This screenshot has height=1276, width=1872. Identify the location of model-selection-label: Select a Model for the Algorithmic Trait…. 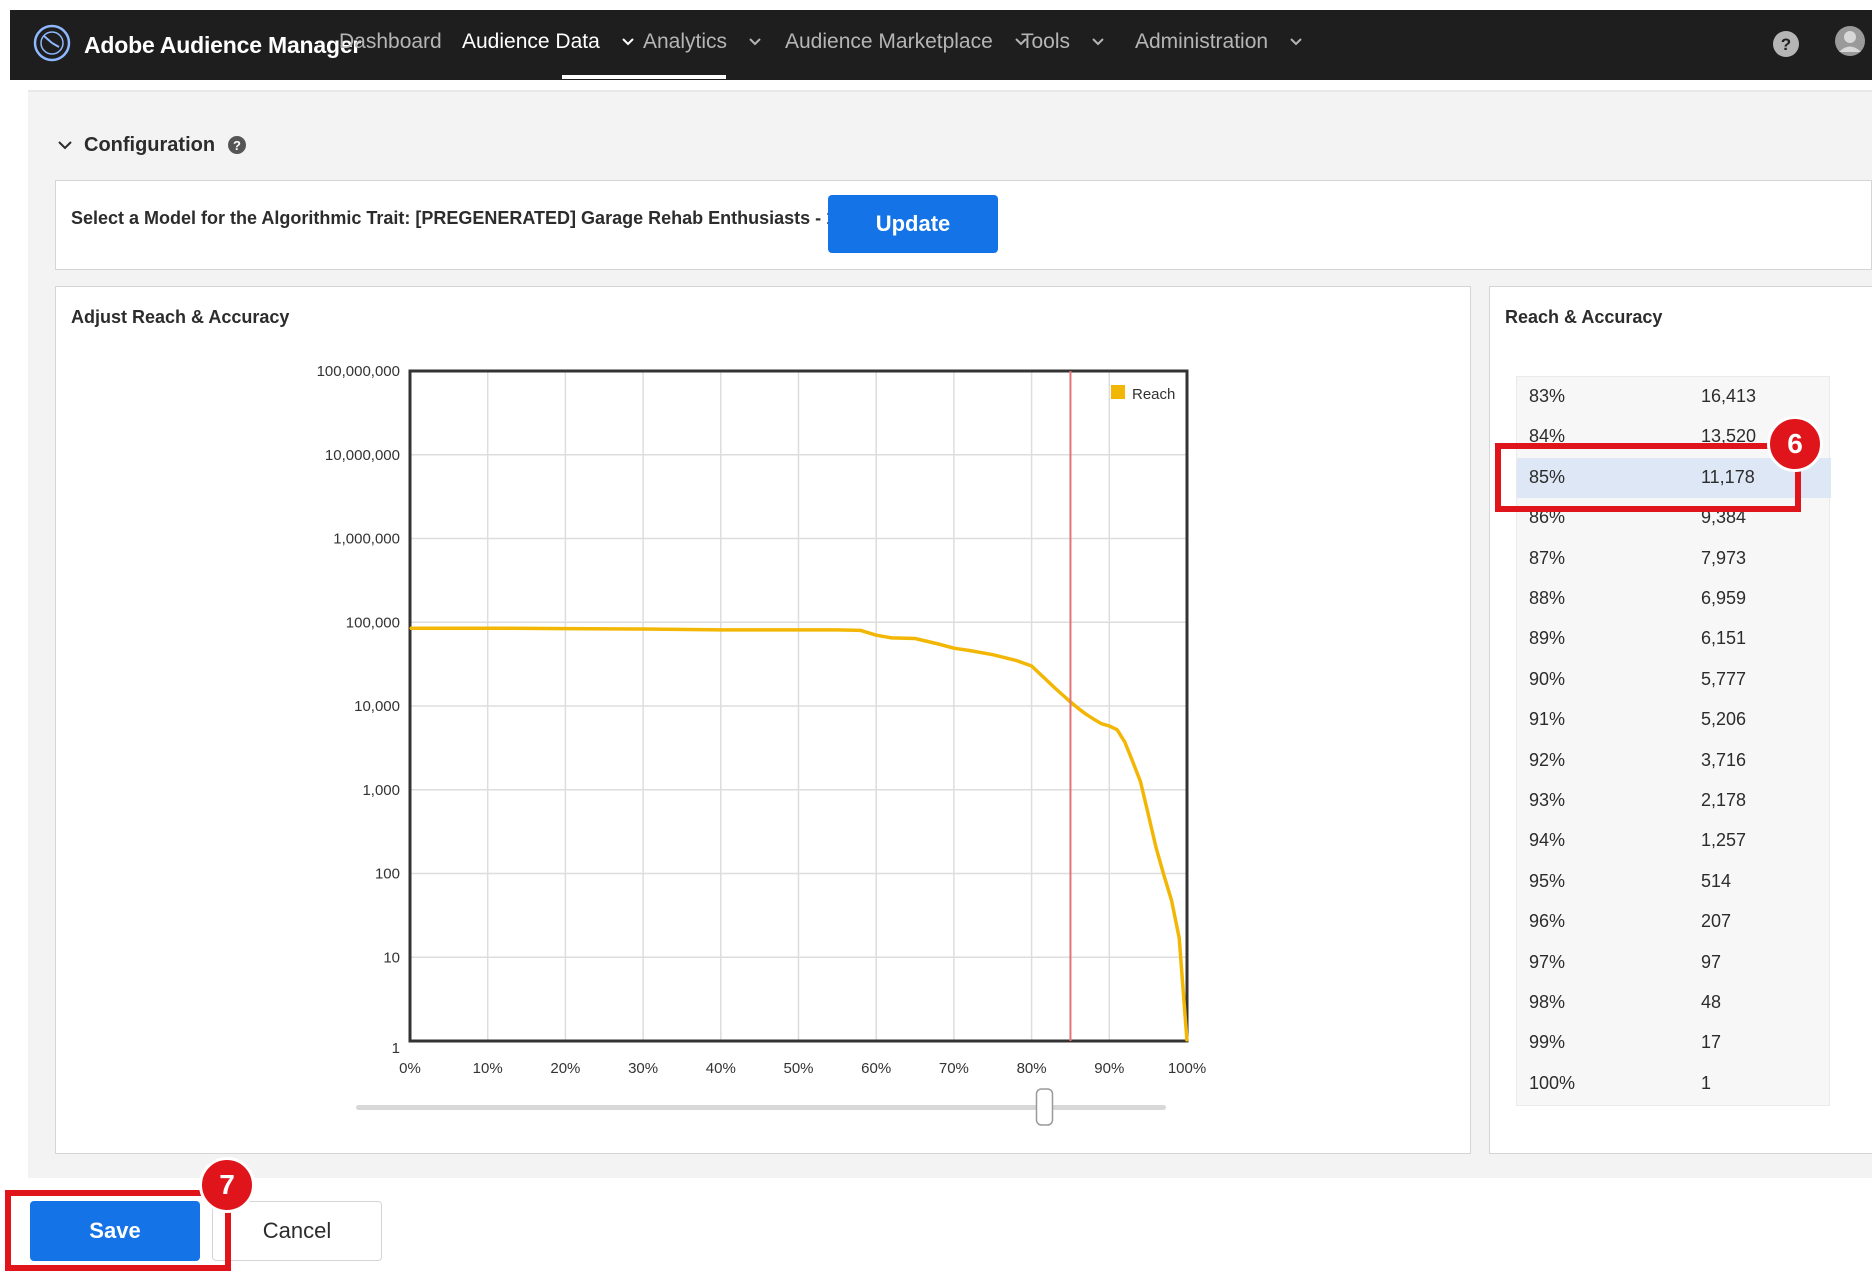
(486, 218).